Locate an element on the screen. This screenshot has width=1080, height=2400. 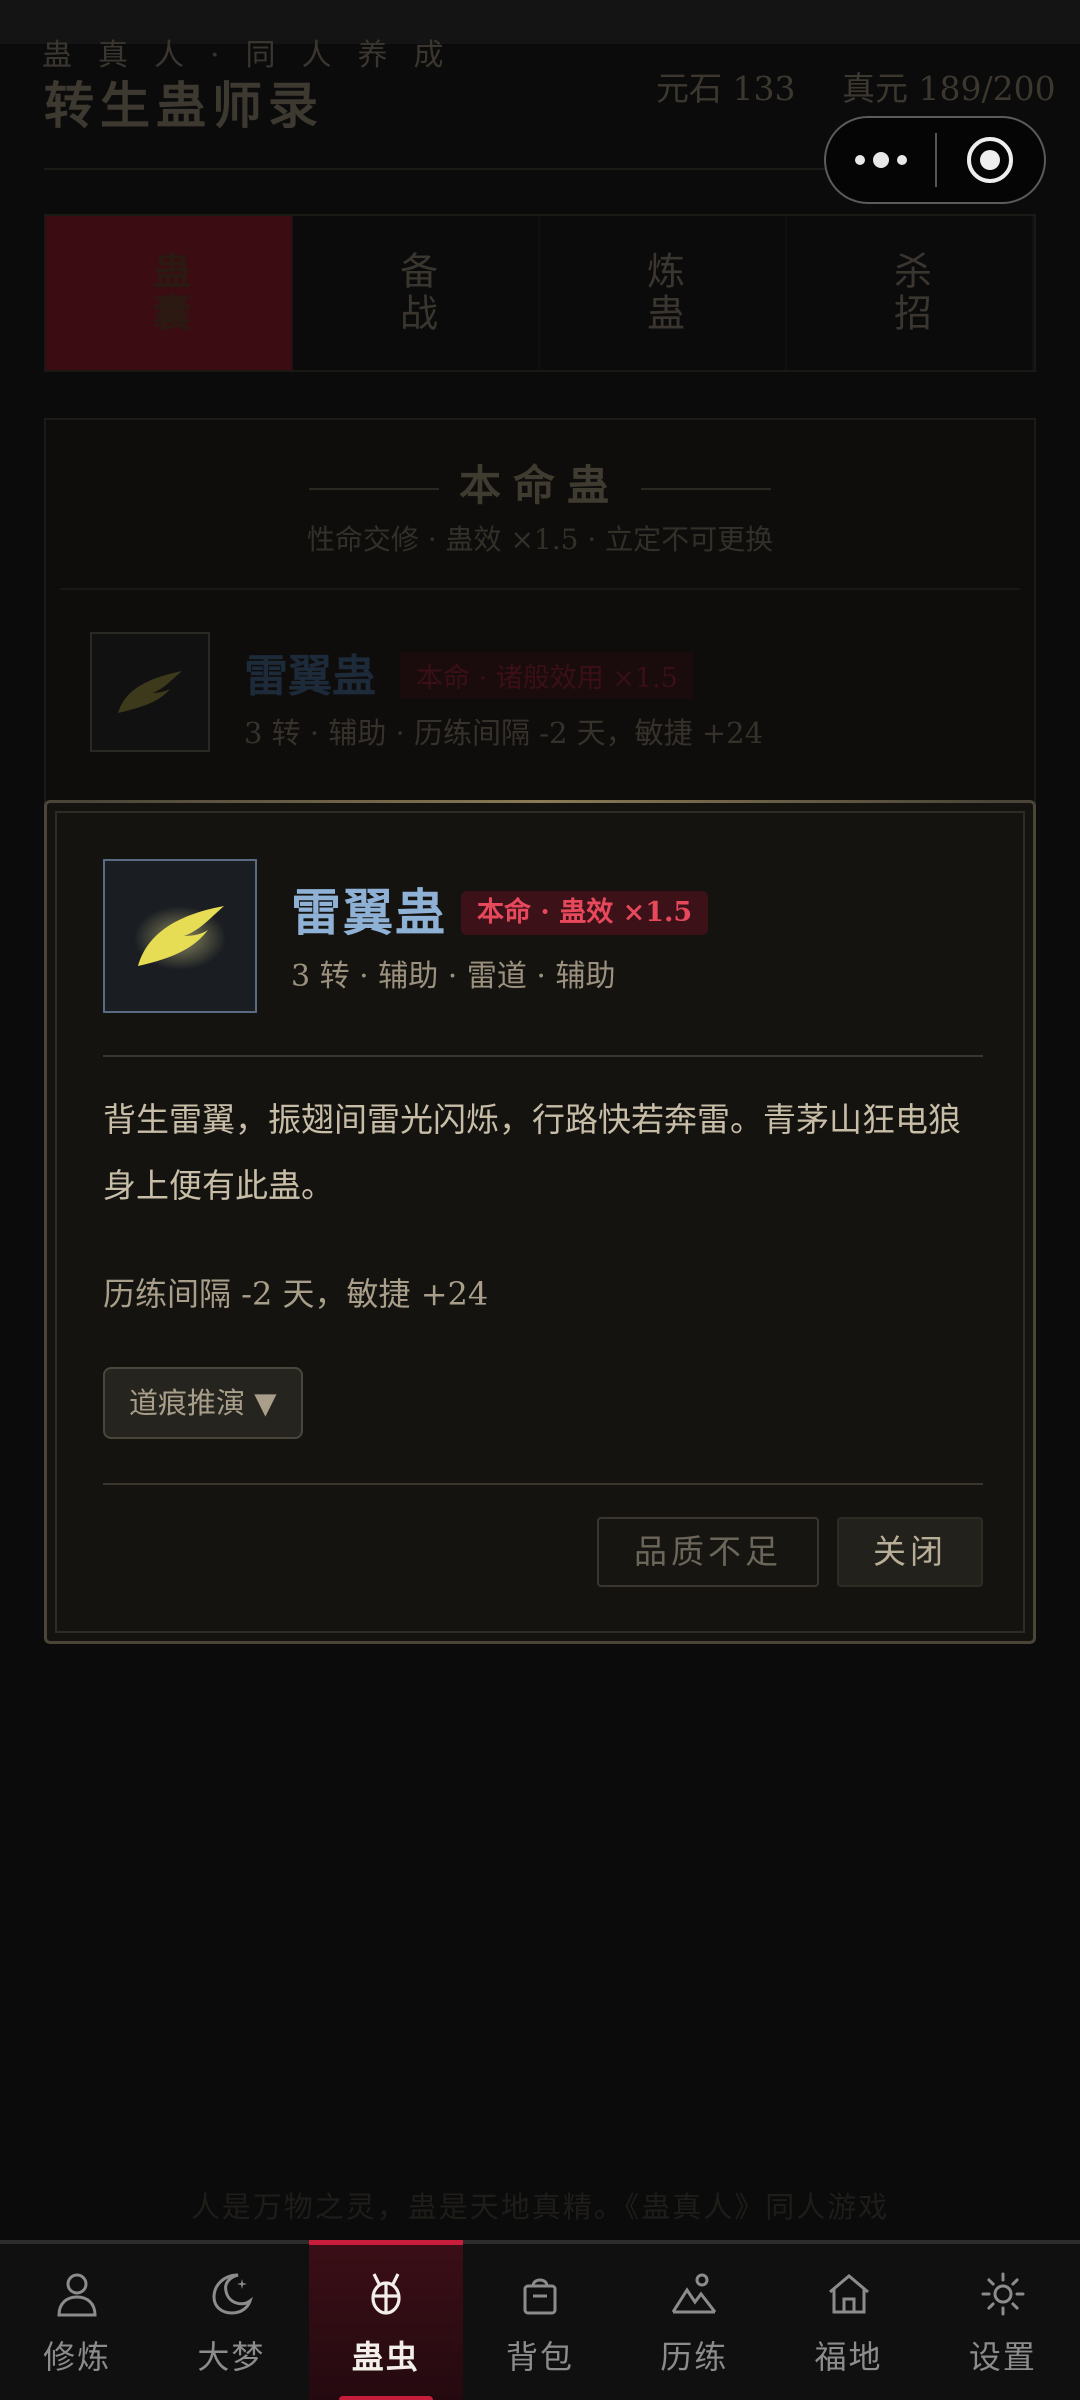
tab-gu-pouch: 蛊囊 is located at coordinates (169, 293).